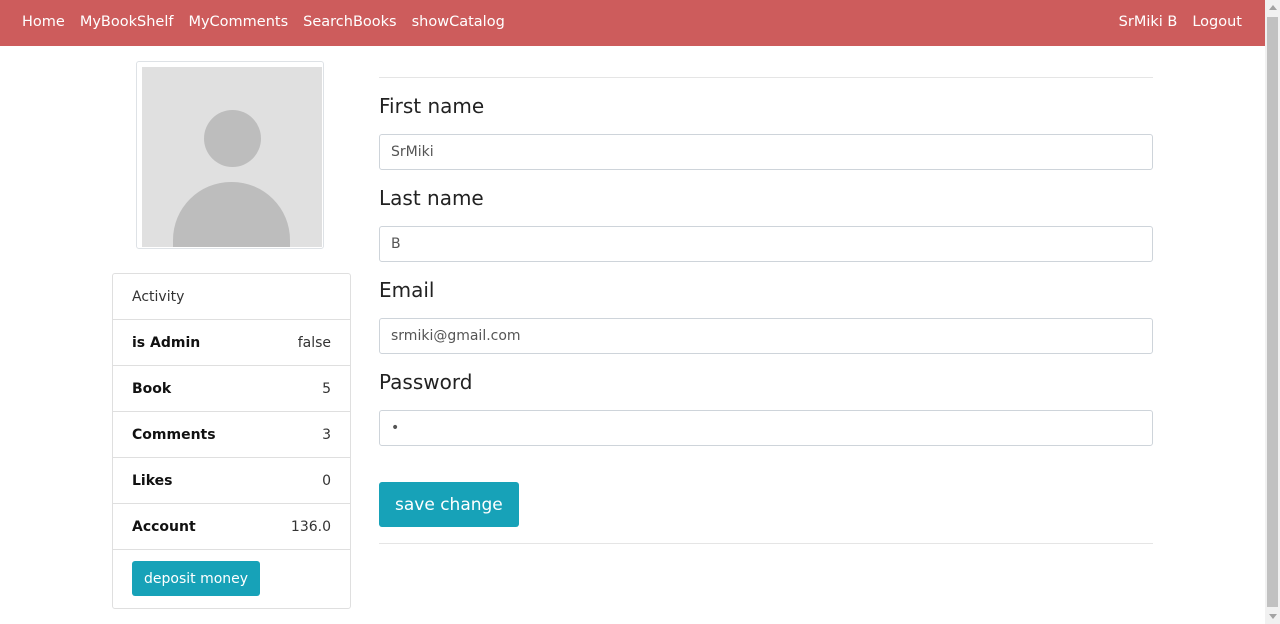  I want to click on activity-footer: deposit money, so click(231, 578).